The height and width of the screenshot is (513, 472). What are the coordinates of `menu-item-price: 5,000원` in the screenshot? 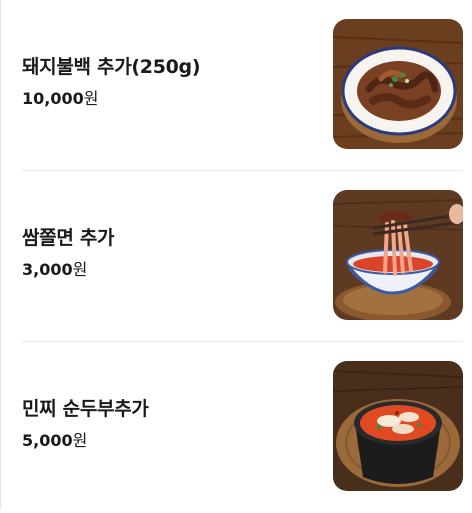 It's located at (167, 441).